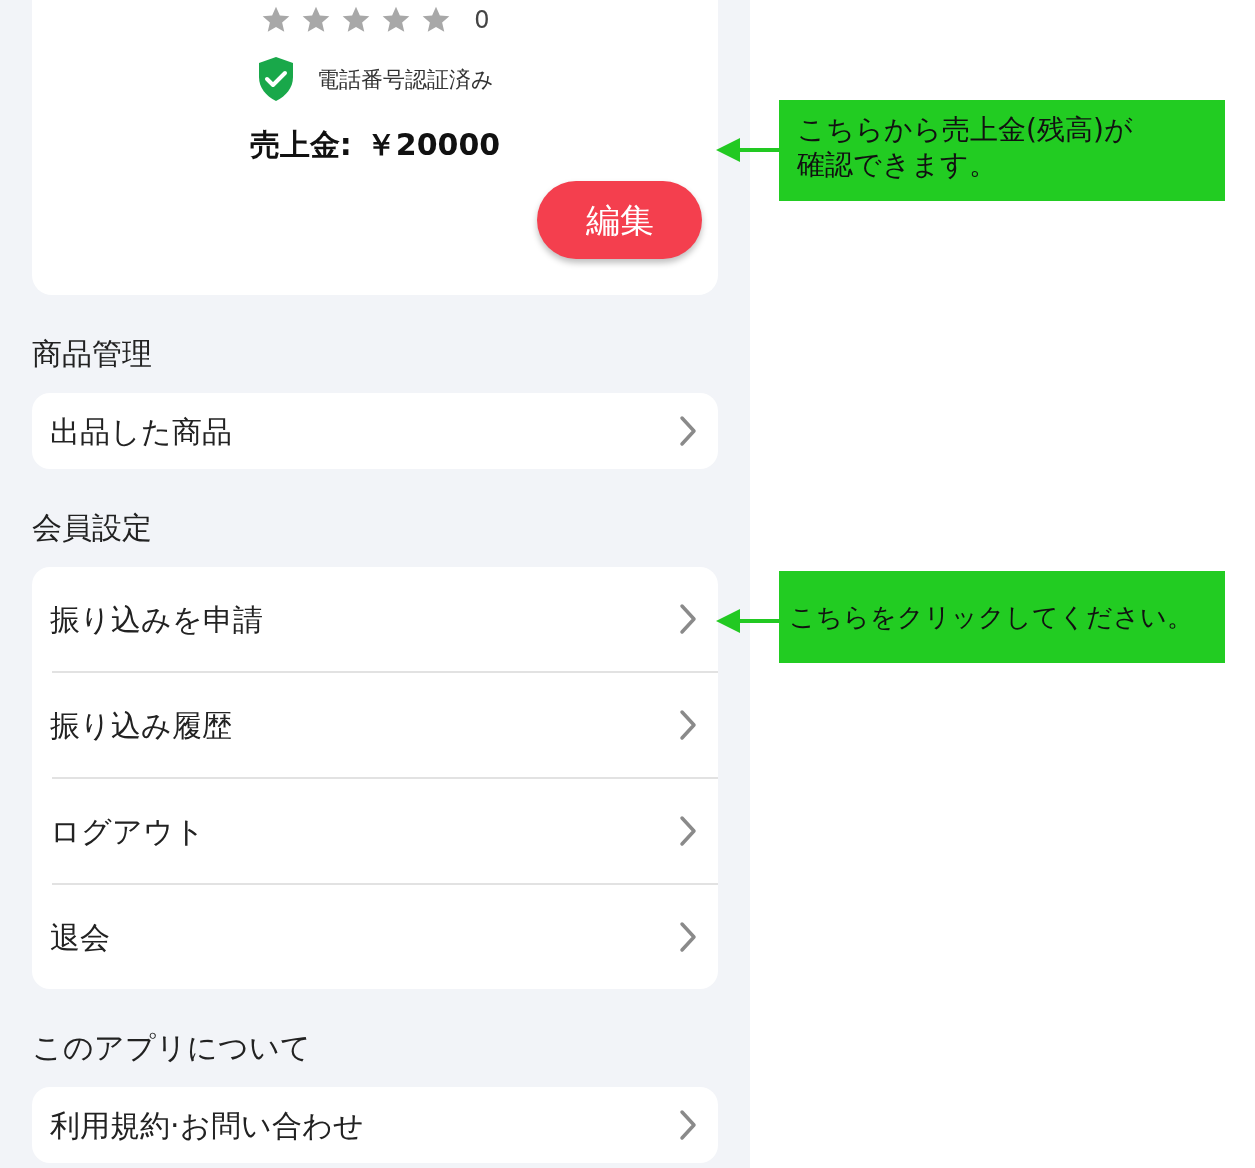 The image size is (1255, 1168). Describe the element at coordinates (375, 431) in the screenshot. I see `menu-item: 出品した商品` at that location.